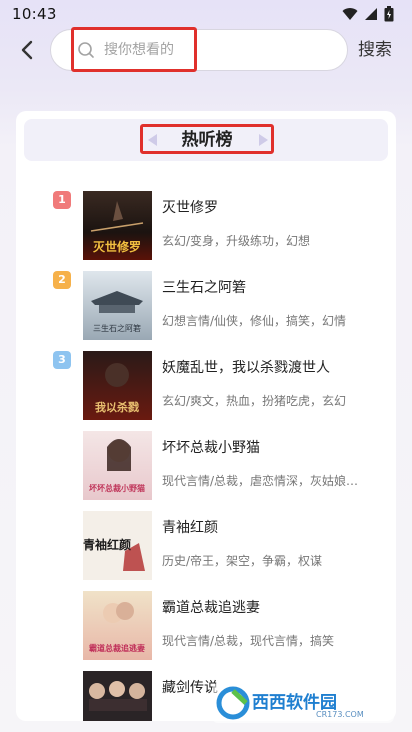  I want to click on status-icons, so click(368, 14).